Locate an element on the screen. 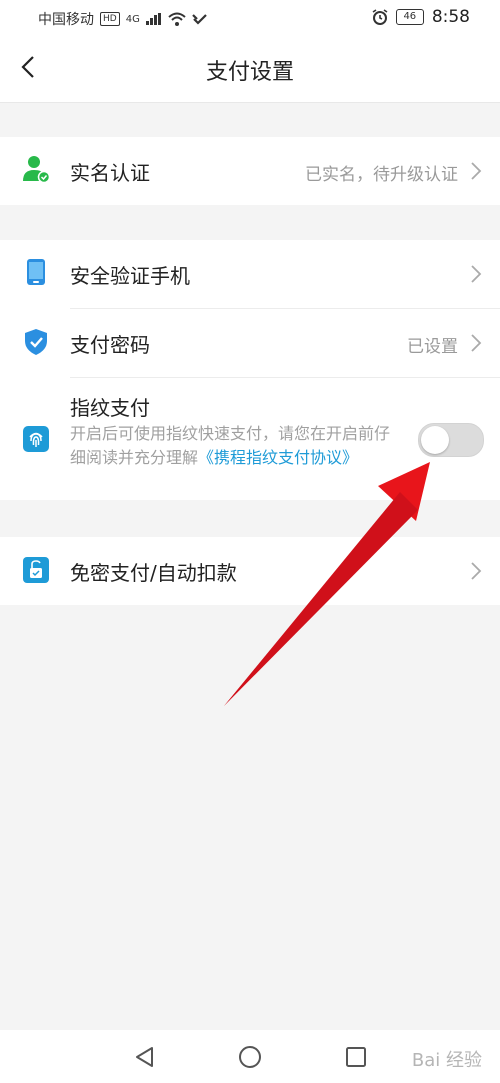 The height and width of the screenshot is (1083, 500). nav-back-icon is located at coordinates (145, 1057).